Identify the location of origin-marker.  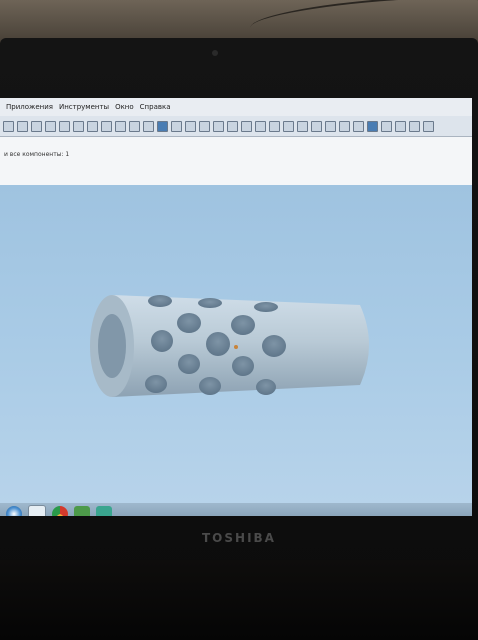
(236, 347).